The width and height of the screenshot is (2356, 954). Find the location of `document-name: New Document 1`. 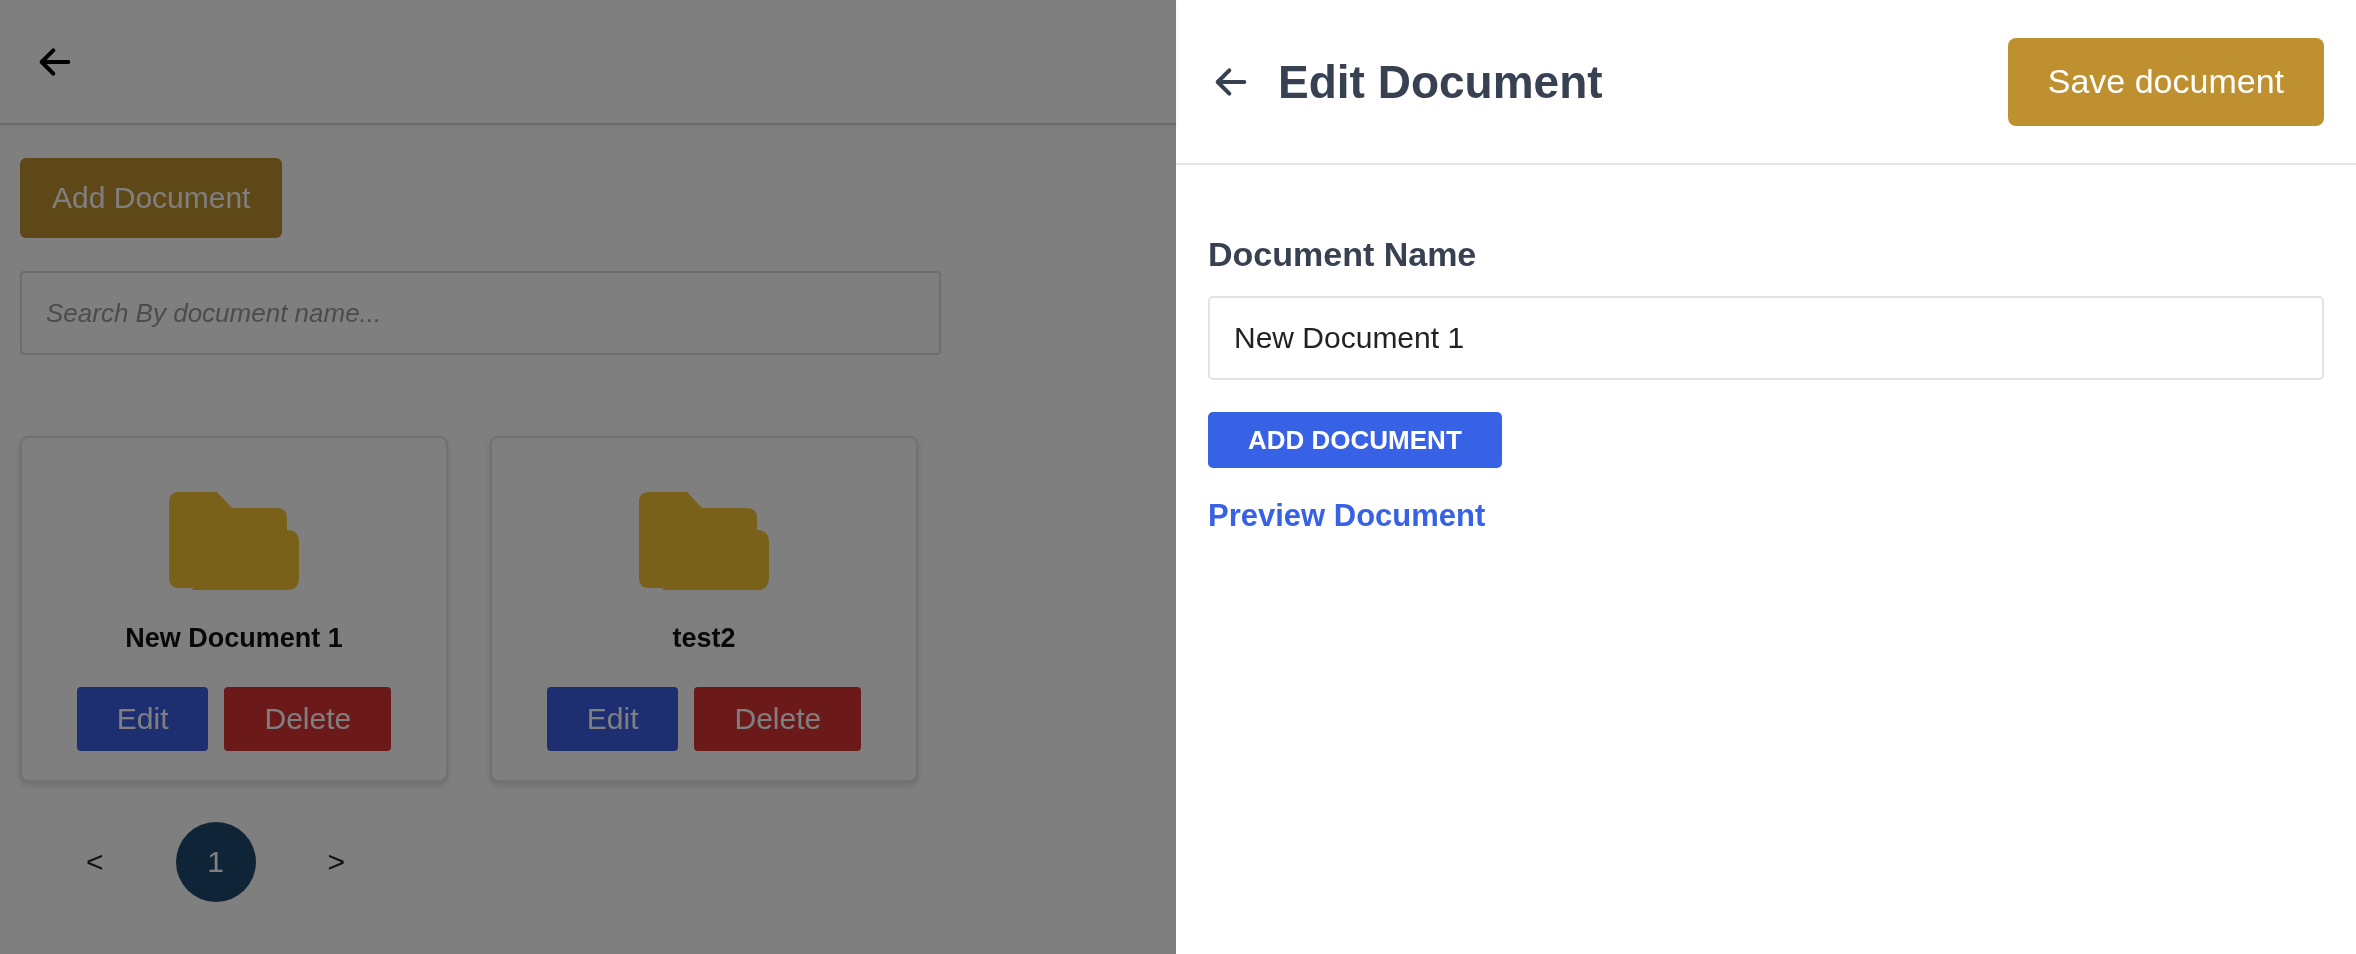

document-name: New Document 1 is located at coordinates (234, 638).